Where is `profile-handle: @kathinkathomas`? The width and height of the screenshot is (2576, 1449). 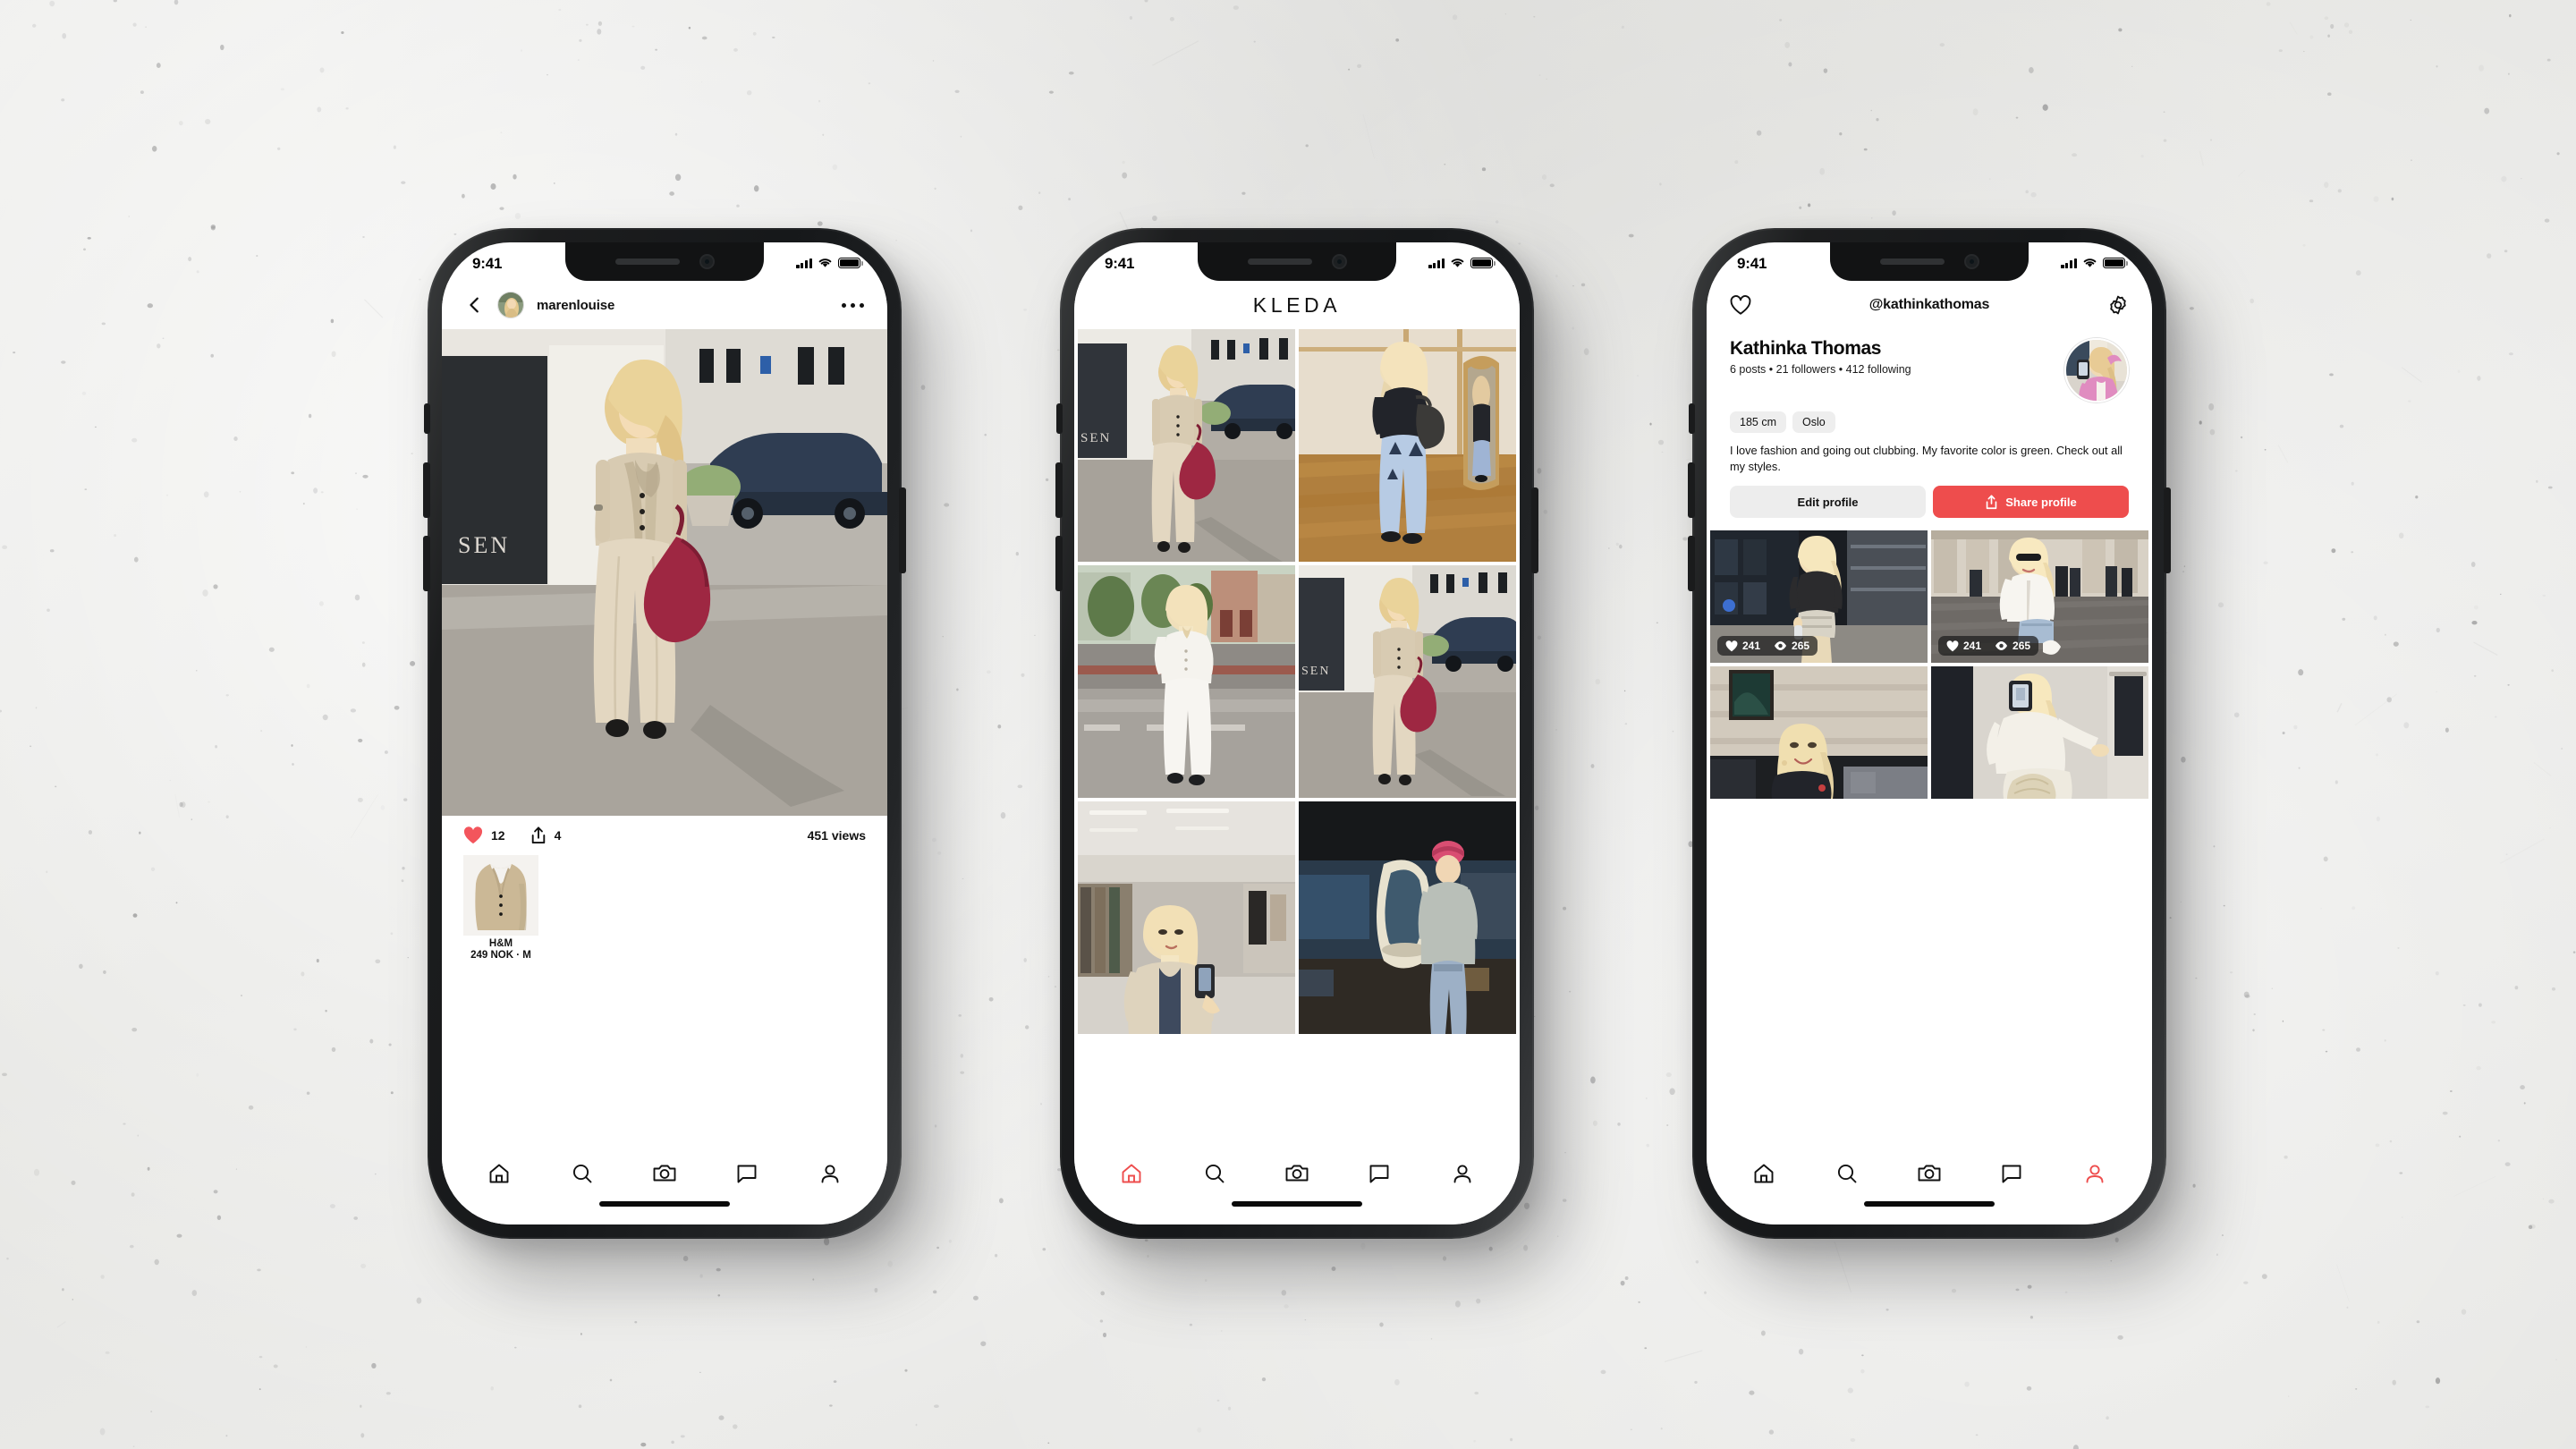
profile-handle: @kathinkathomas is located at coordinates (1929, 304).